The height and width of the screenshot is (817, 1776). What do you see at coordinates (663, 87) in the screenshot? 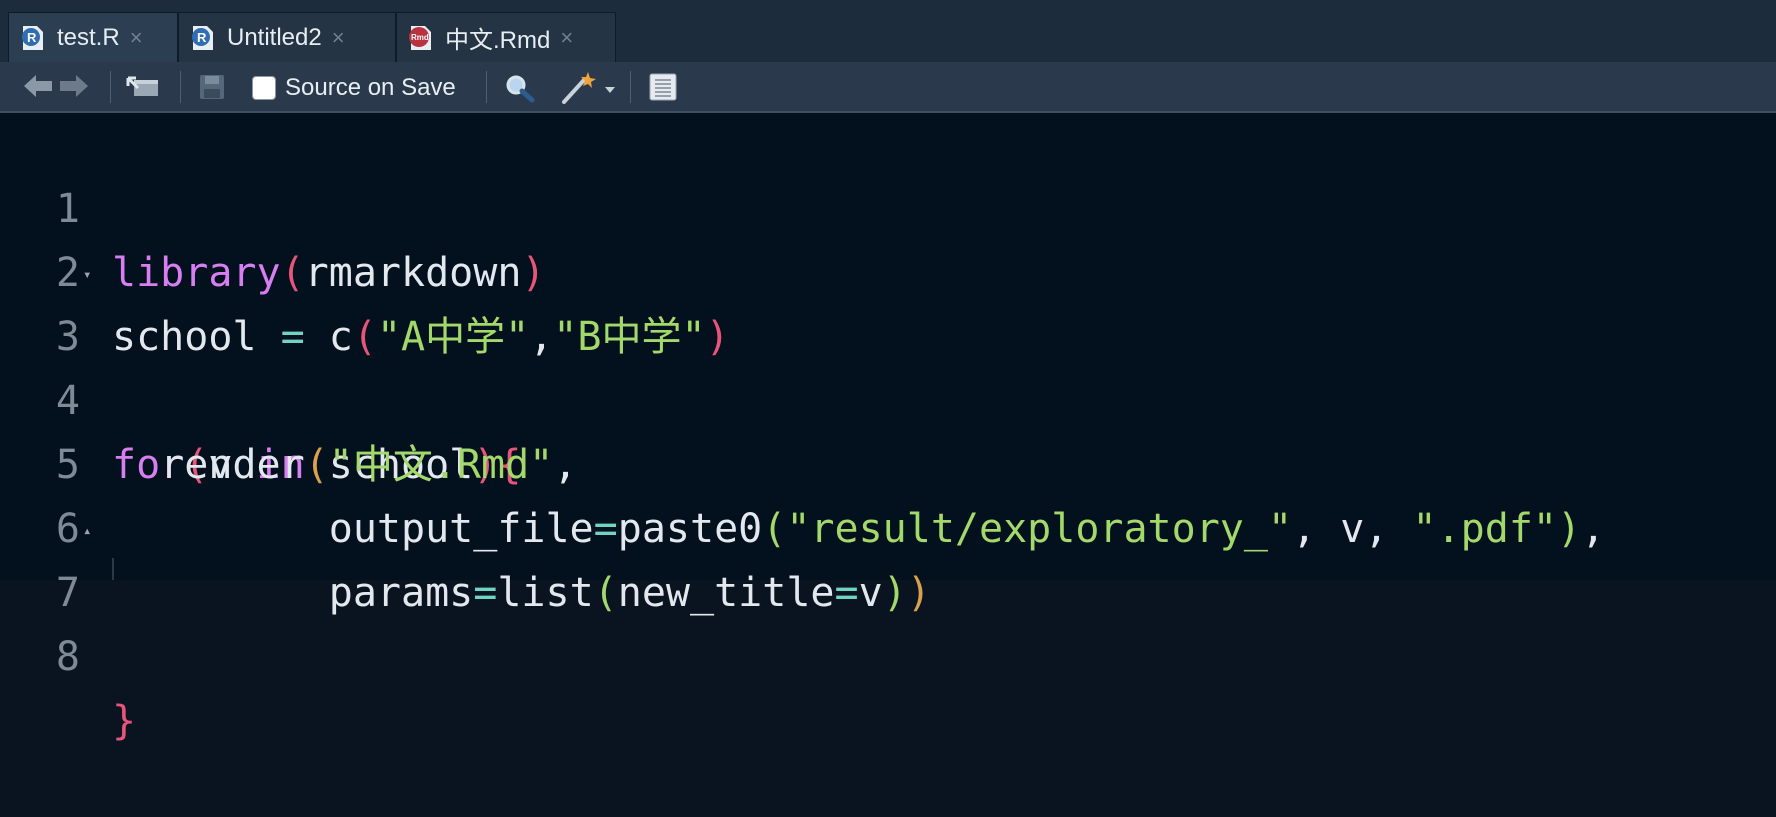
I see `document-outline-icon` at bounding box center [663, 87].